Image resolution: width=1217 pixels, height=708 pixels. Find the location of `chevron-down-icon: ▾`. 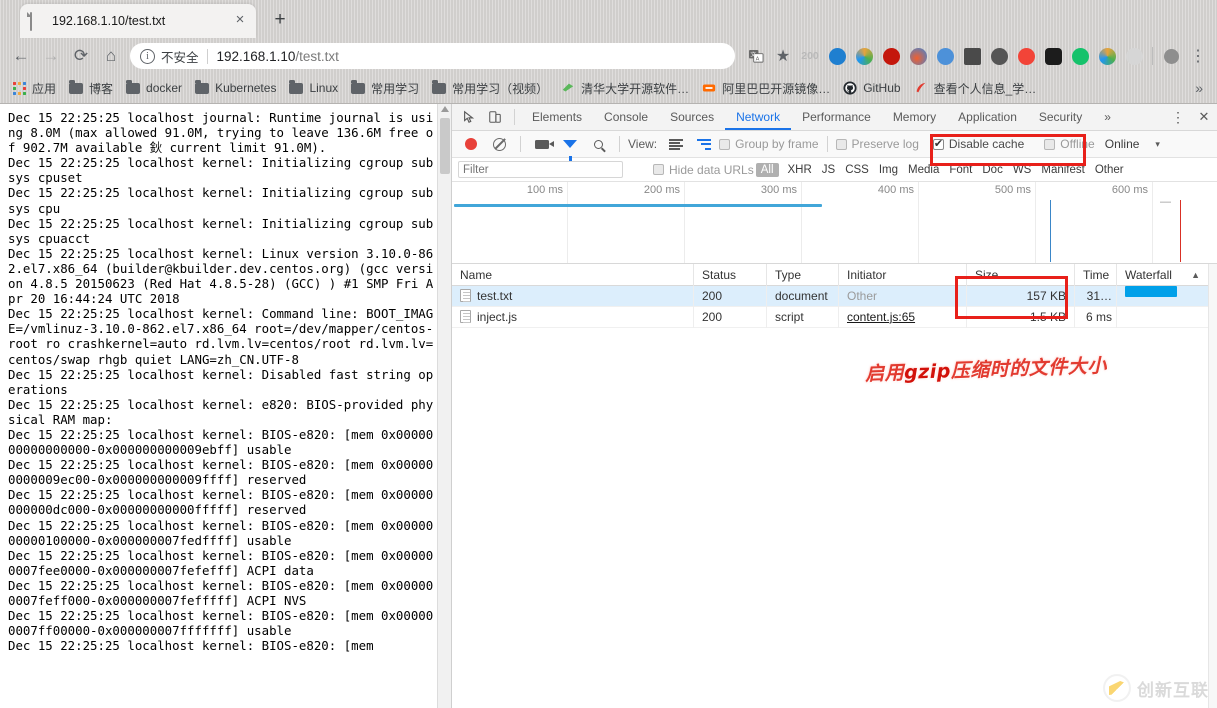

chevron-down-icon: ▾ is located at coordinates (1157, 144).